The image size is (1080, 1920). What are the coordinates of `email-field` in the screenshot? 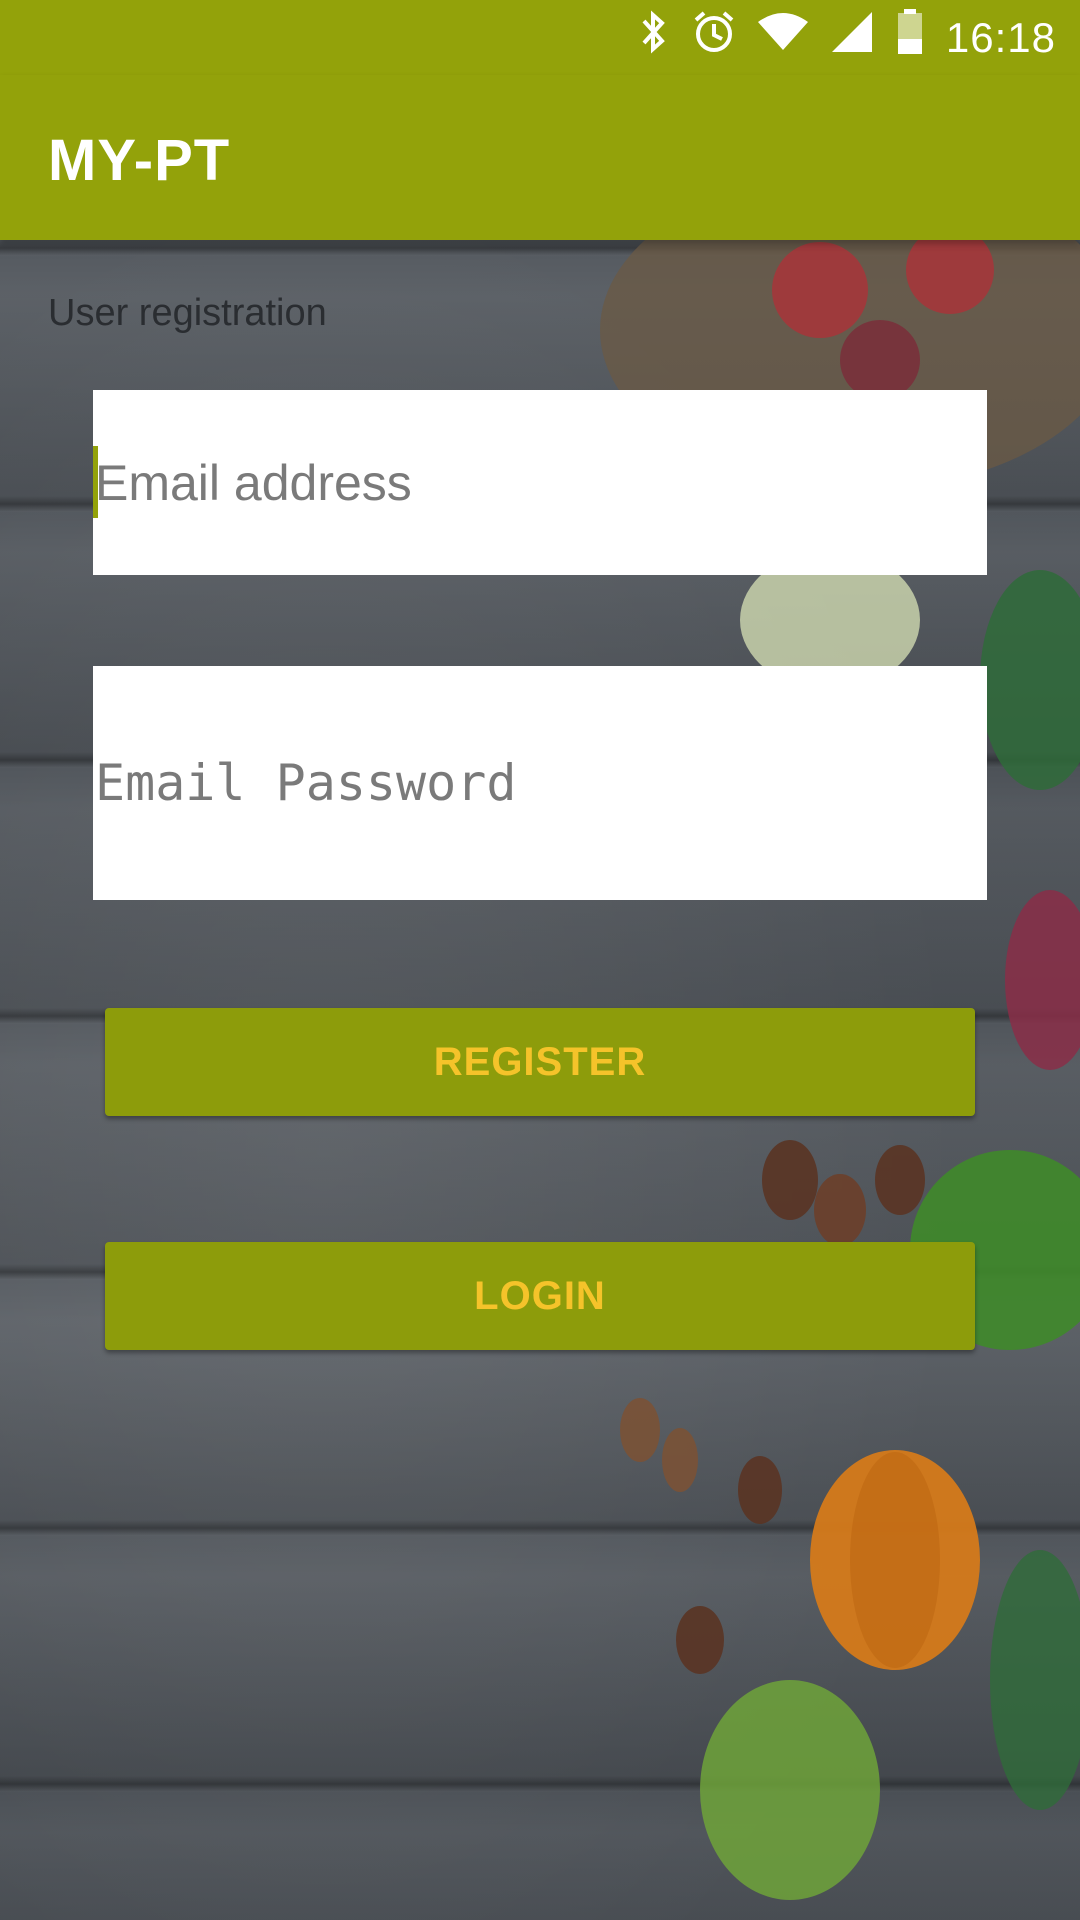 It's located at (540, 482).